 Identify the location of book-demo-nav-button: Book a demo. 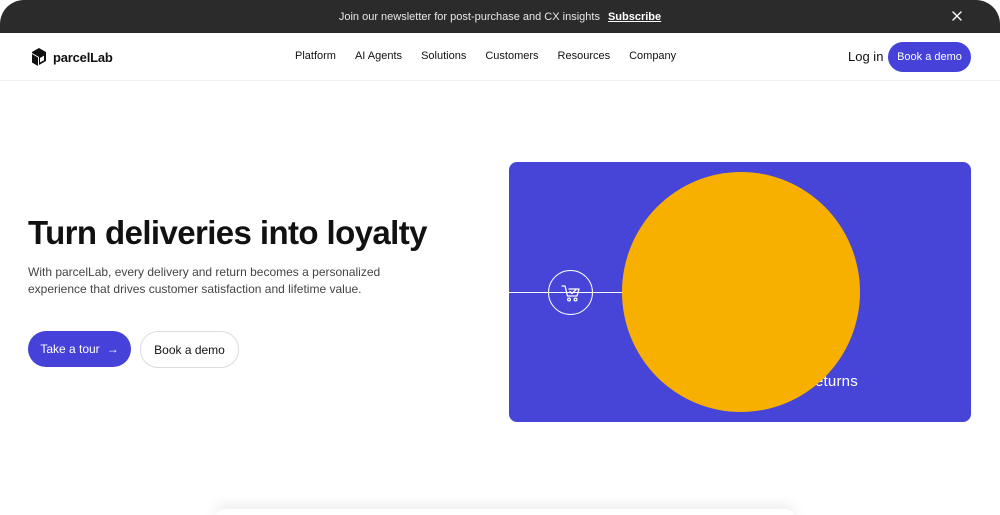
(929, 57).